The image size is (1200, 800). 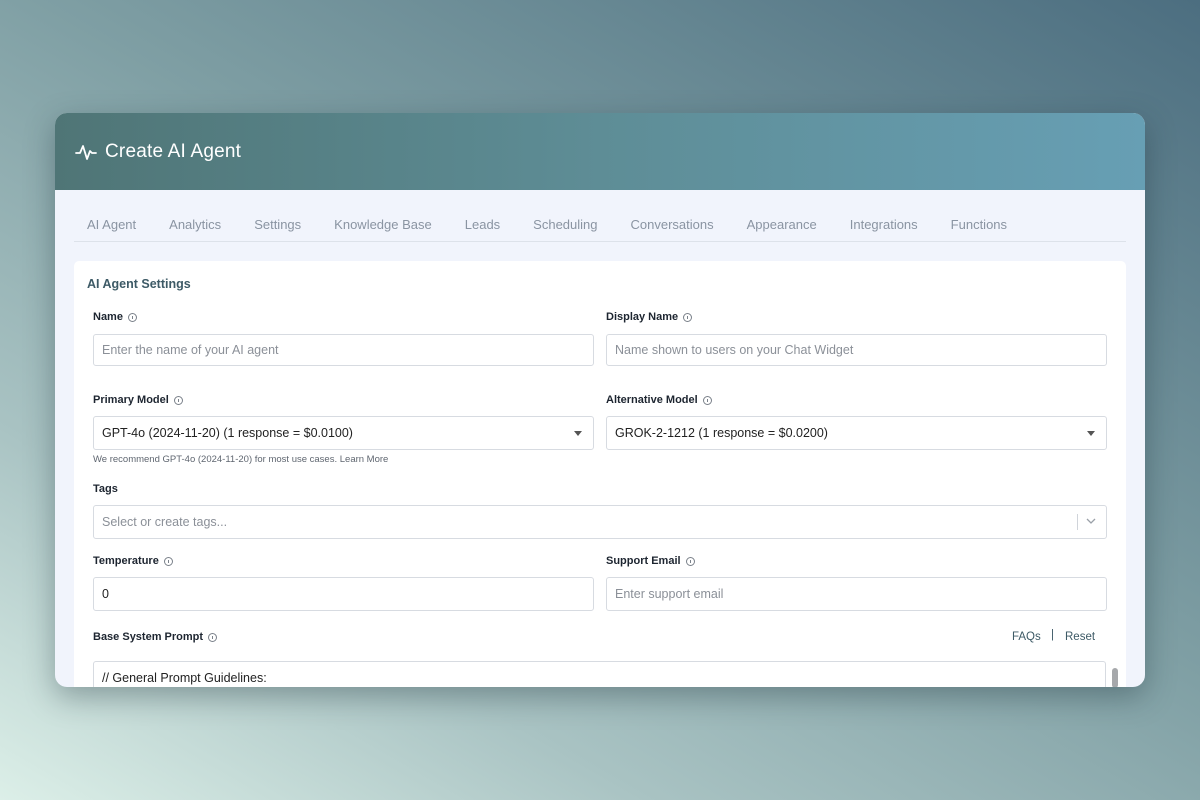 I want to click on name-input, so click(x=343, y=350).